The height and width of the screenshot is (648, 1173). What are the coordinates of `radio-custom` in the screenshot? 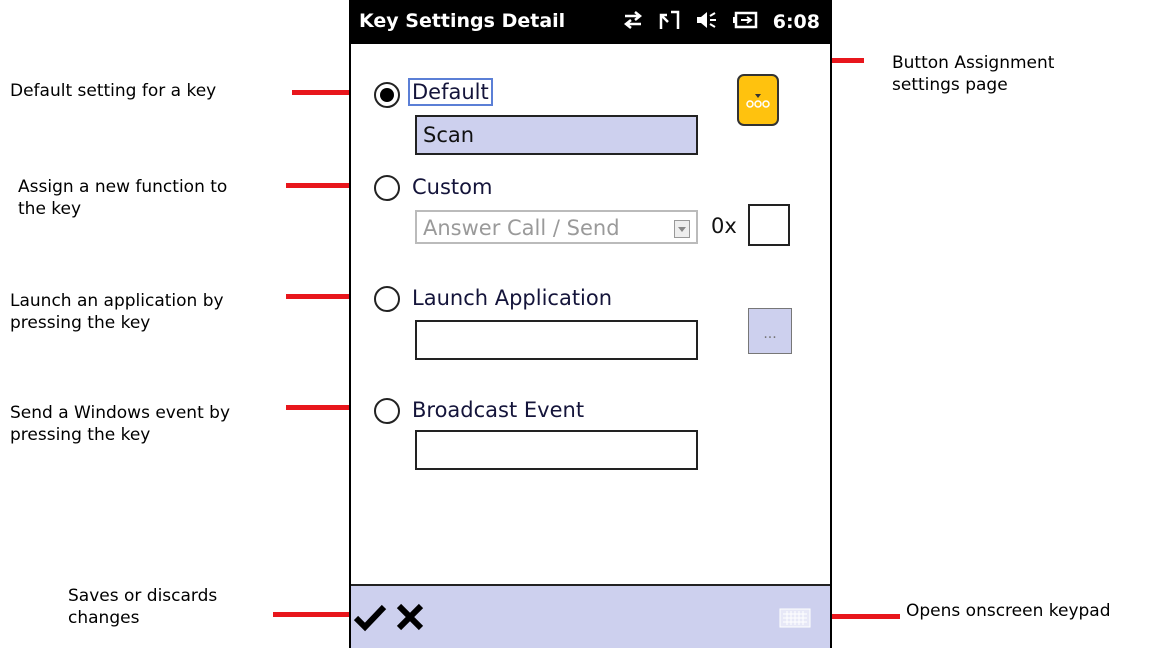 It's located at (387, 188).